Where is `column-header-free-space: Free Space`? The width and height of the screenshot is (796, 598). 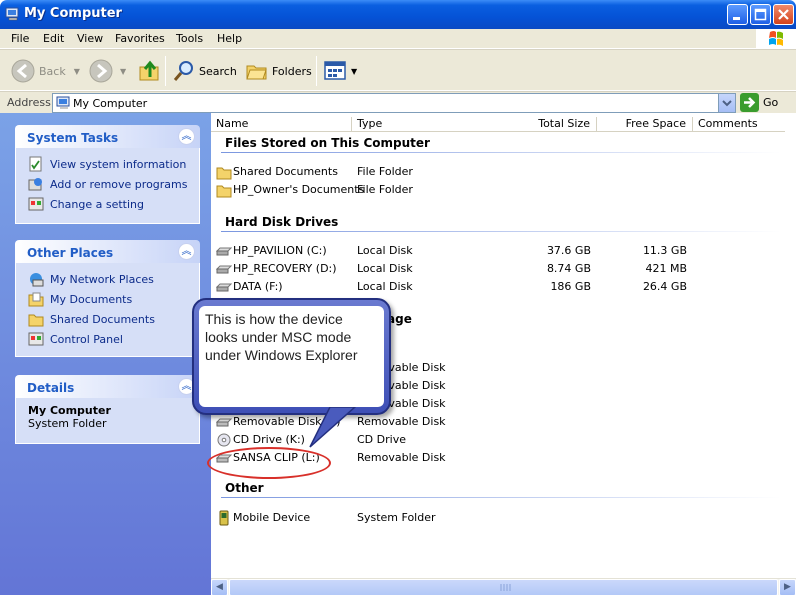
column-header-free-space: Free Space is located at coordinates (645, 124).